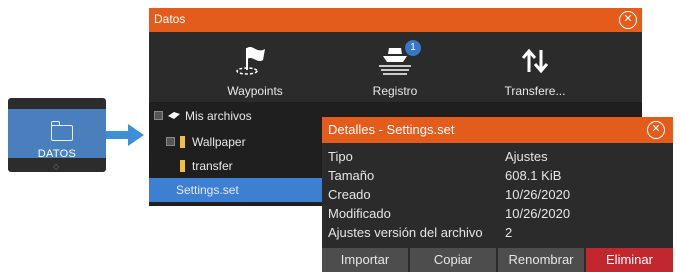  I want to click on waypoint-flag-icon, so click(250, 61).